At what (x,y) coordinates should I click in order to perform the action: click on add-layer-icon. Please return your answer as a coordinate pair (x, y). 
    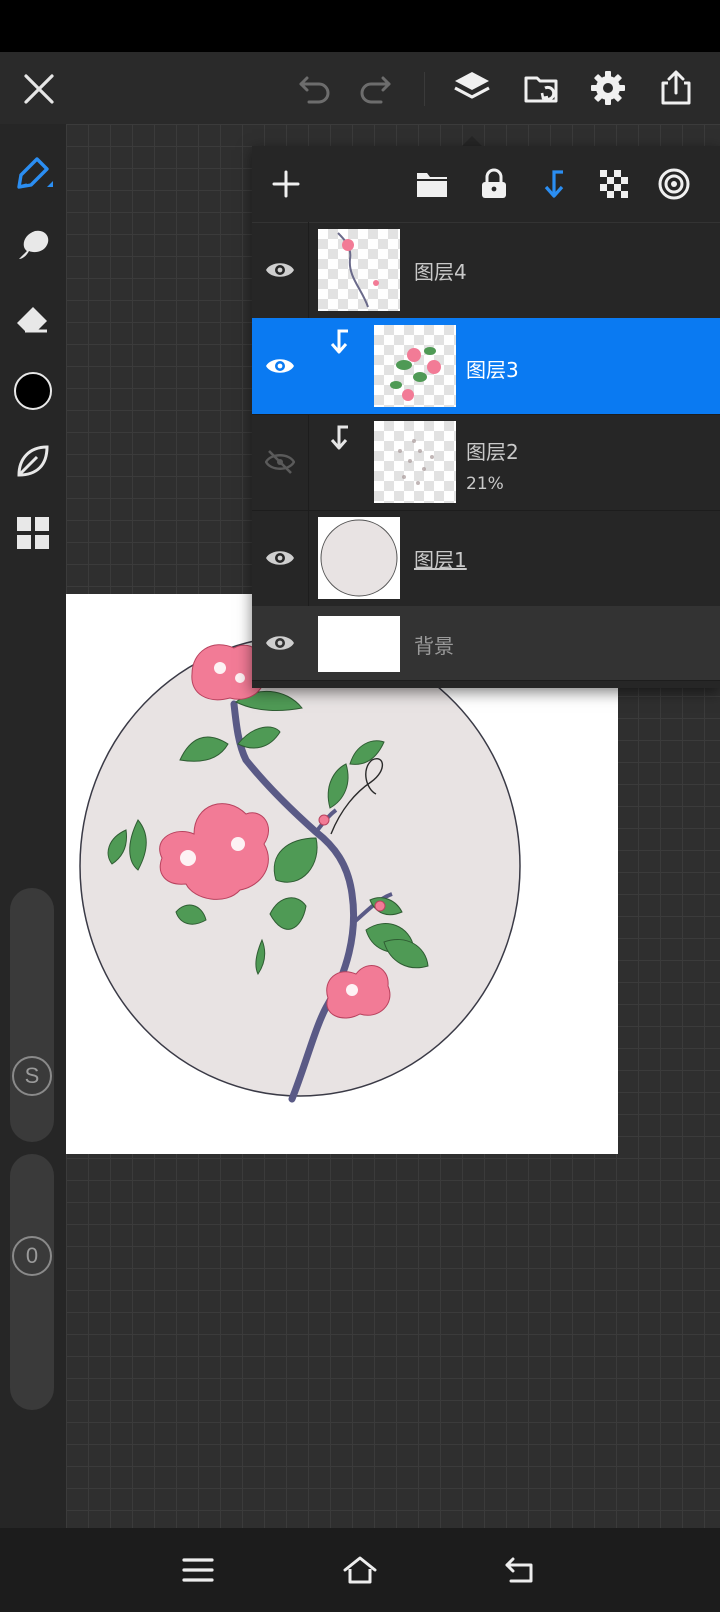
    Looking at the image, I should click on (286, 184).